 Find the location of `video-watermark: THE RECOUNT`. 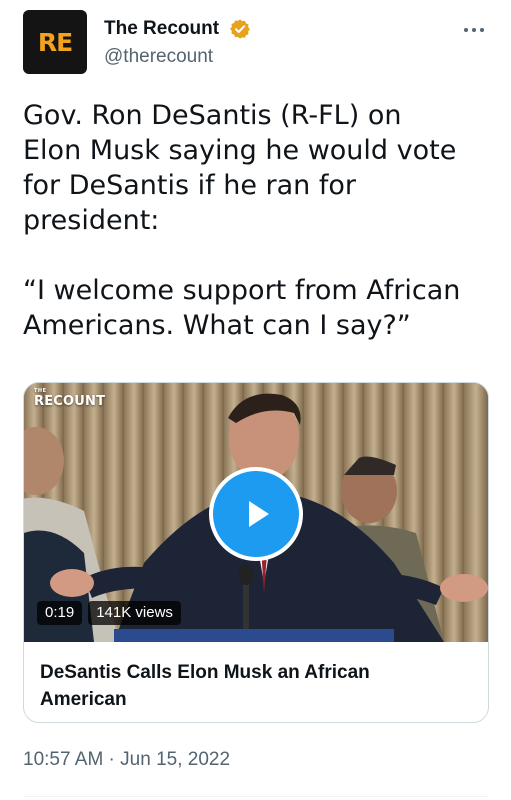

video-watermark: THE RECOUNT is located at coordinates (70, 399).